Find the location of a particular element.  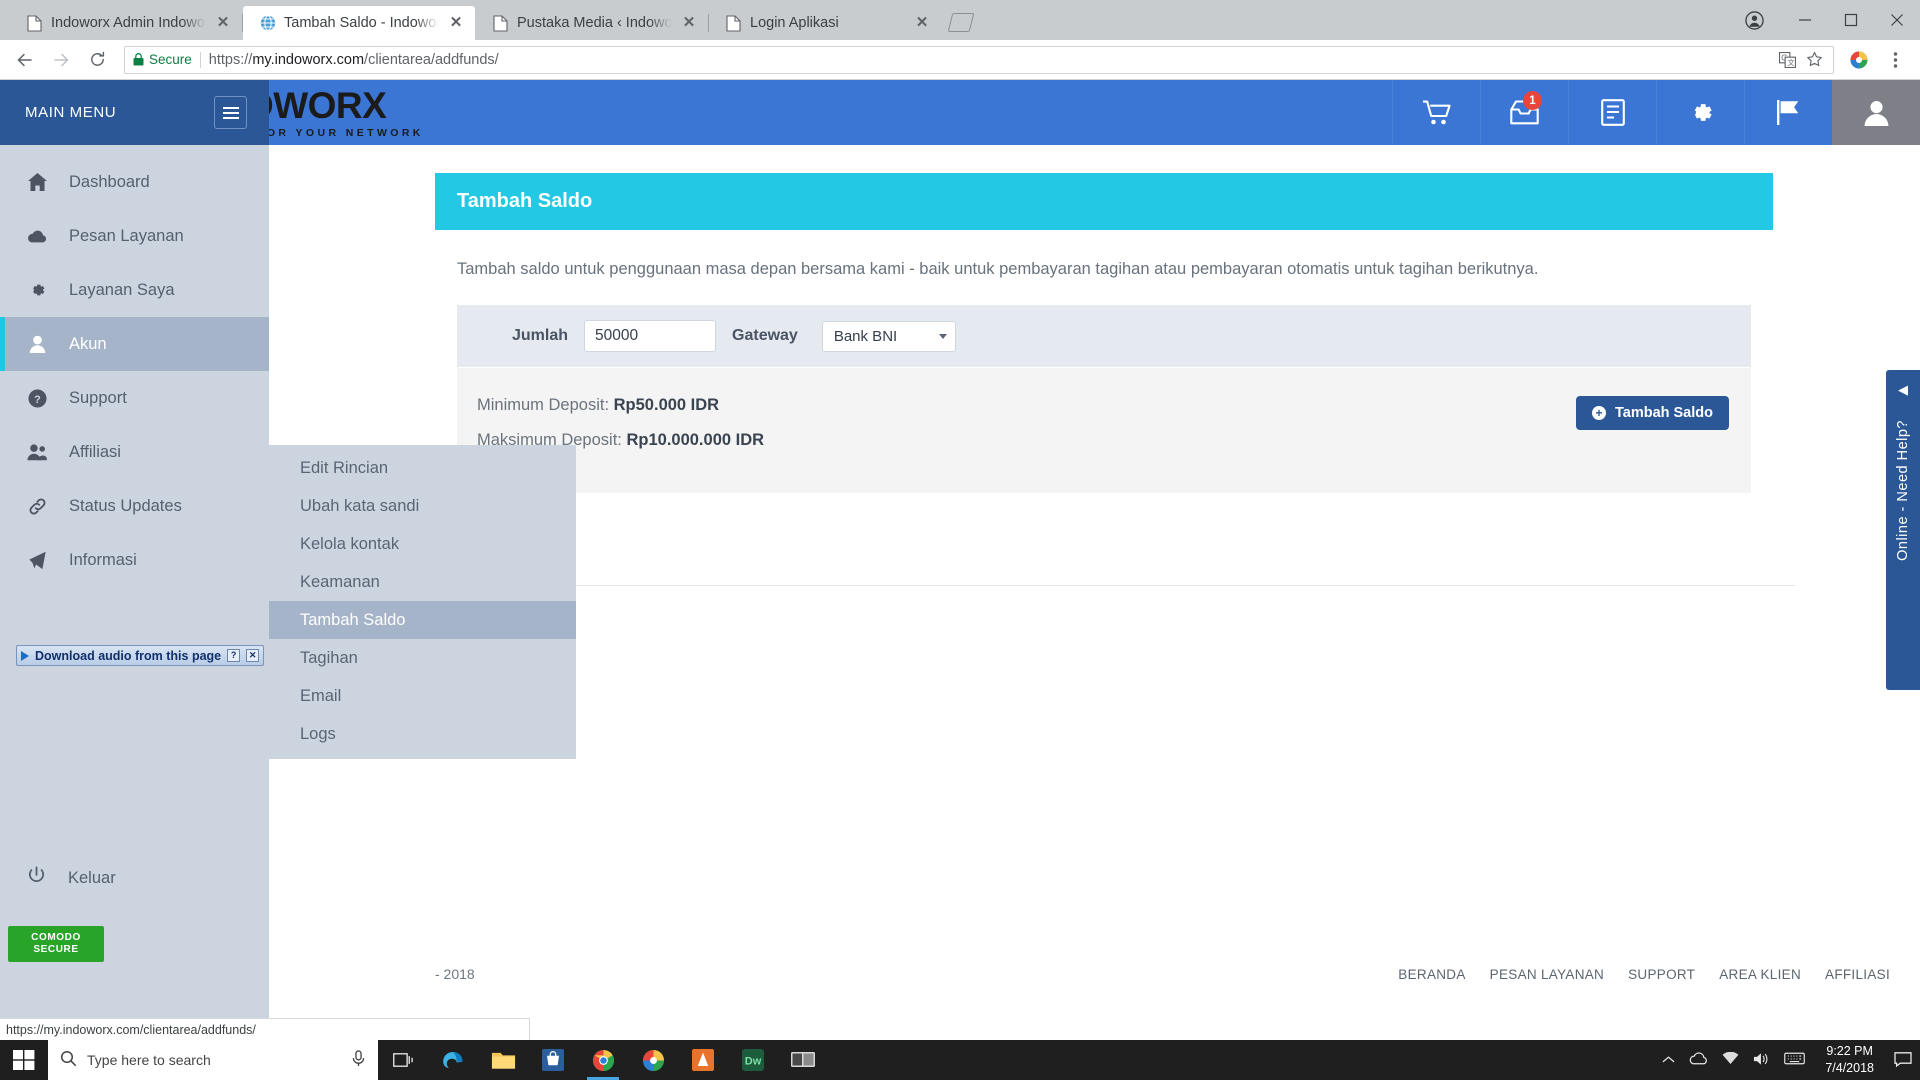

submenu-item-edit-rincian: Edit Rincian is located at coordinates (422, 468).